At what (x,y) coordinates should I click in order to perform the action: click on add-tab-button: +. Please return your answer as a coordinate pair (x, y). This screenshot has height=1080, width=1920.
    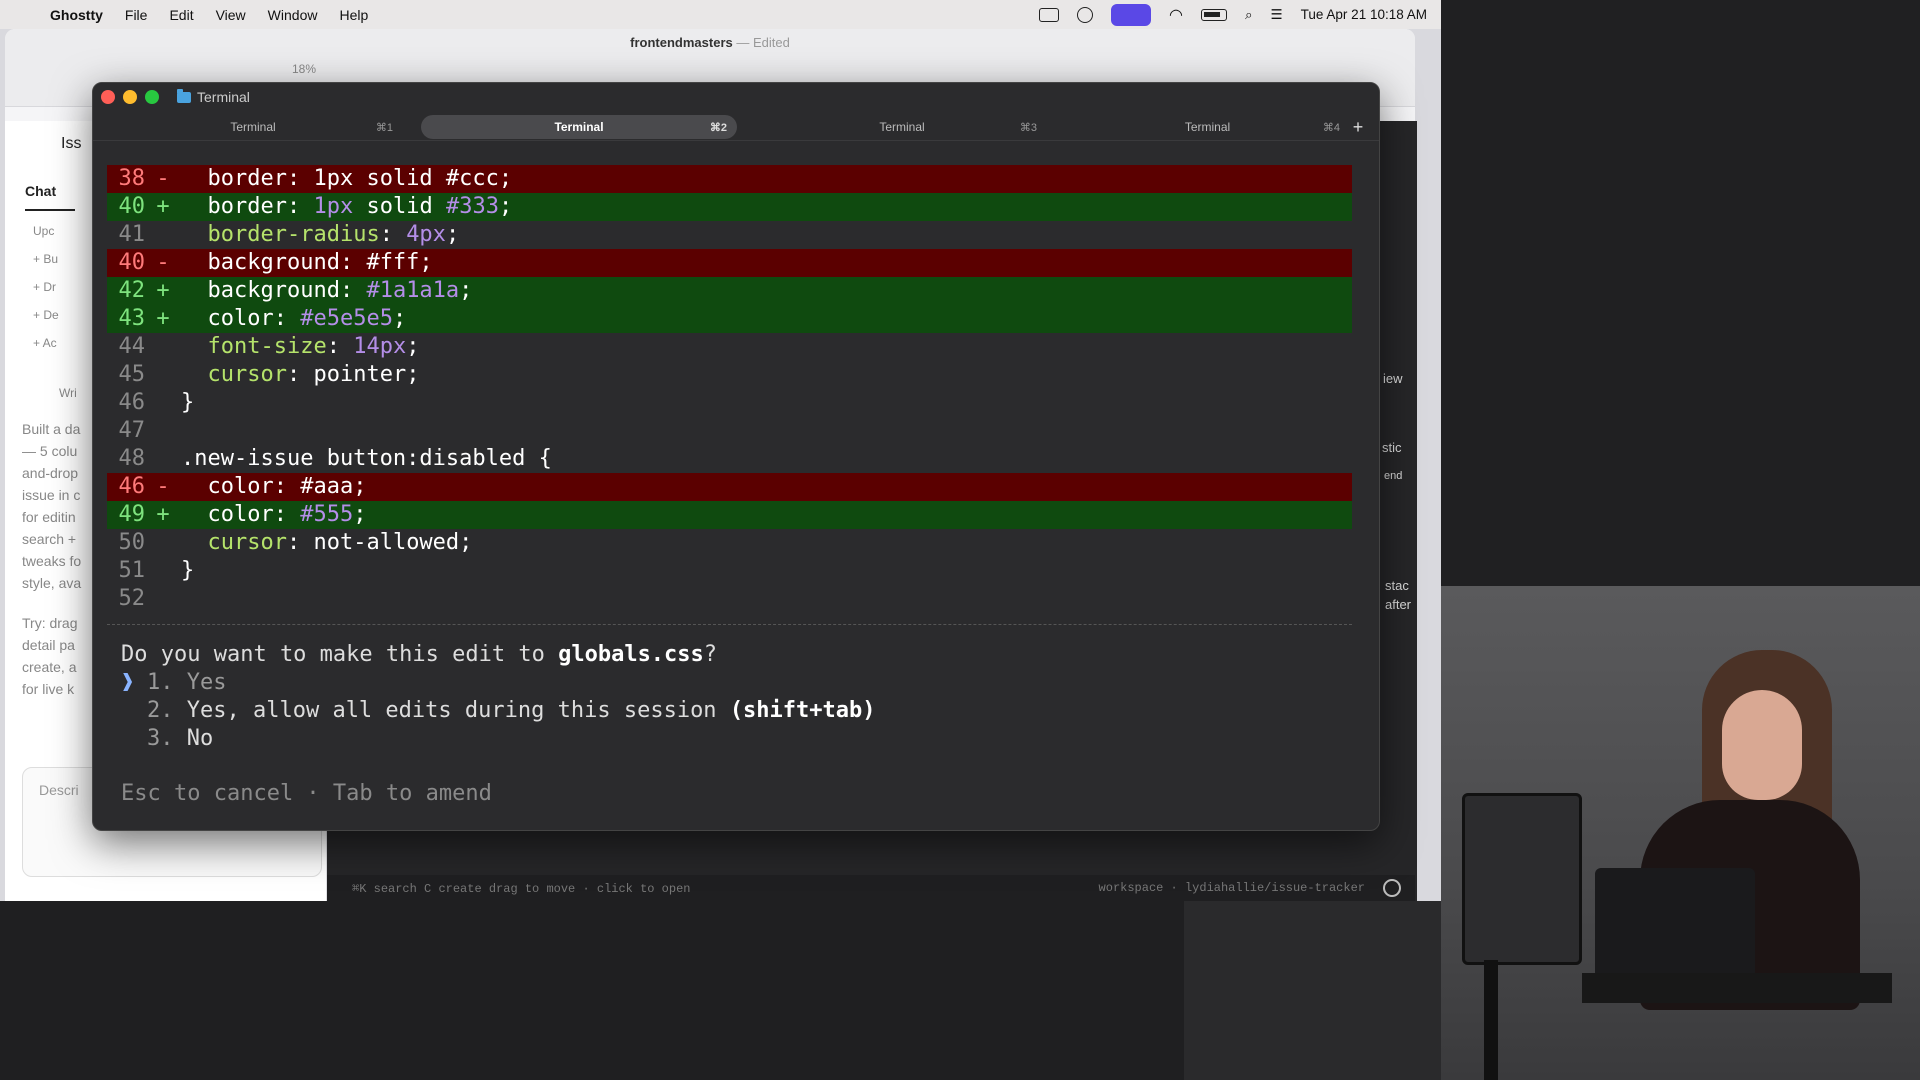
    Looking at the image, I should click on (1358, 127).